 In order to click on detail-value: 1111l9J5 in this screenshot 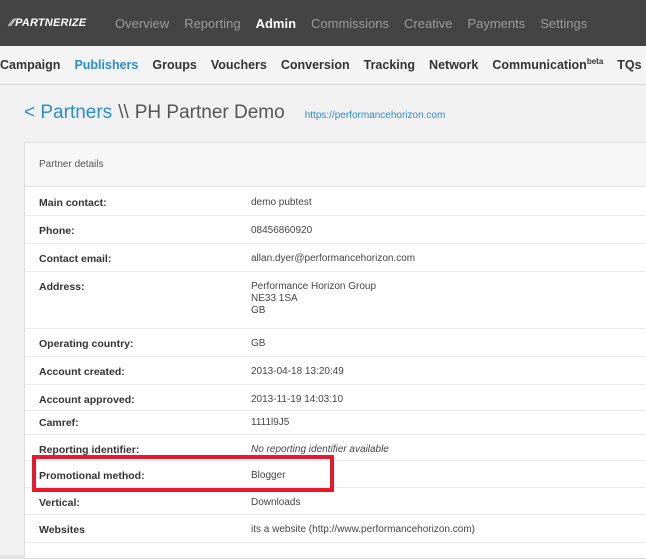, I will do `click(270, 422)`.